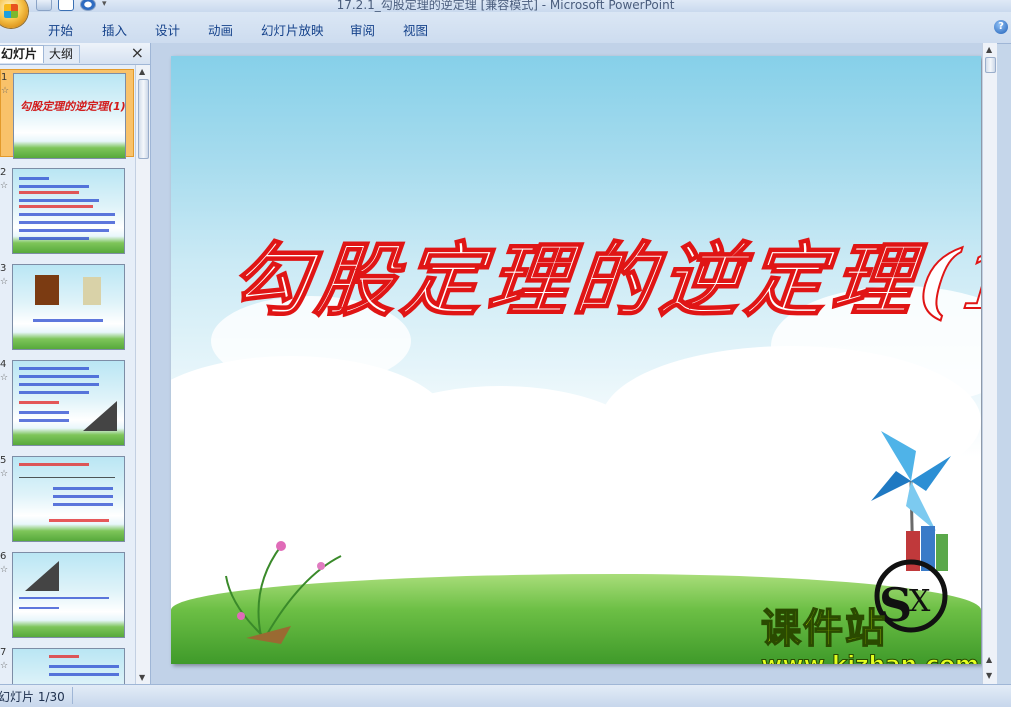 This screenshot has width=1011, height=707. What do you see at coordinates (989, 675) in the screenshot?
I see `next-slide-icon: ▼` at bounding box center [989, 675].